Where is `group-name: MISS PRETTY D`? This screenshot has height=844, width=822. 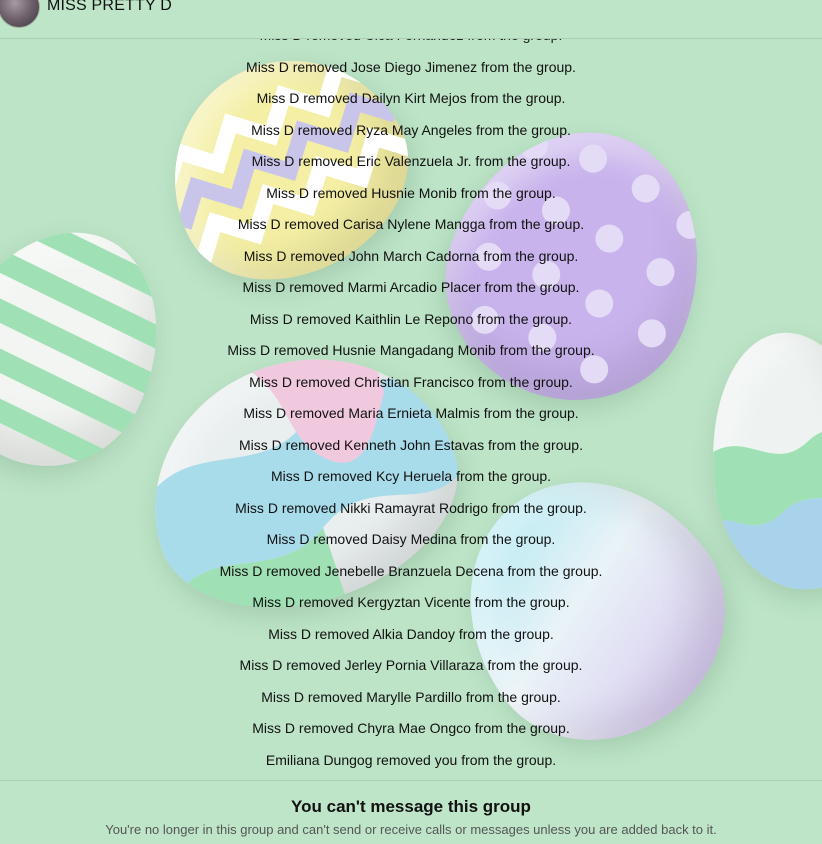 group-name: MISS PRETTY D is located at coordinates (109, 7).